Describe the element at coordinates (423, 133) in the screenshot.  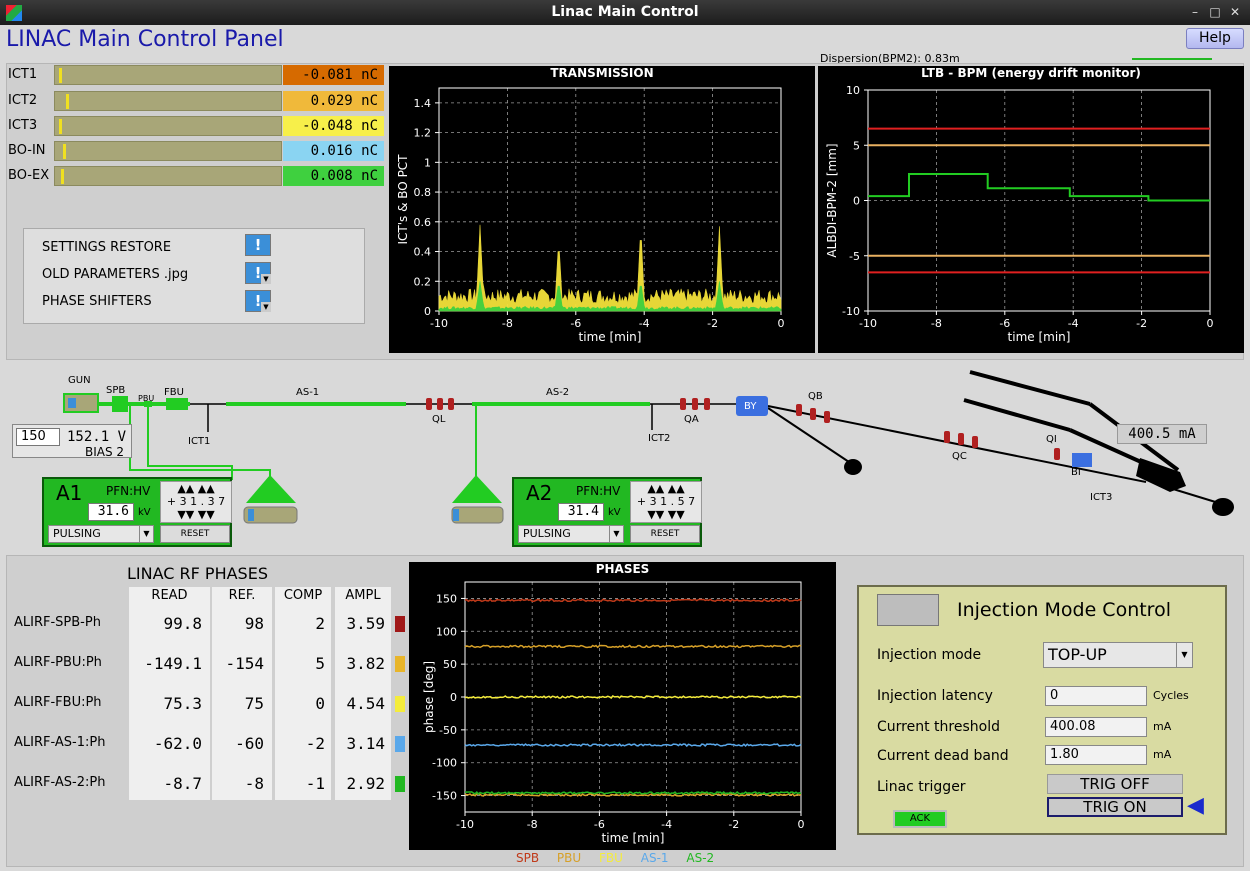
I see `y-tick-label: 1.2` at that location.